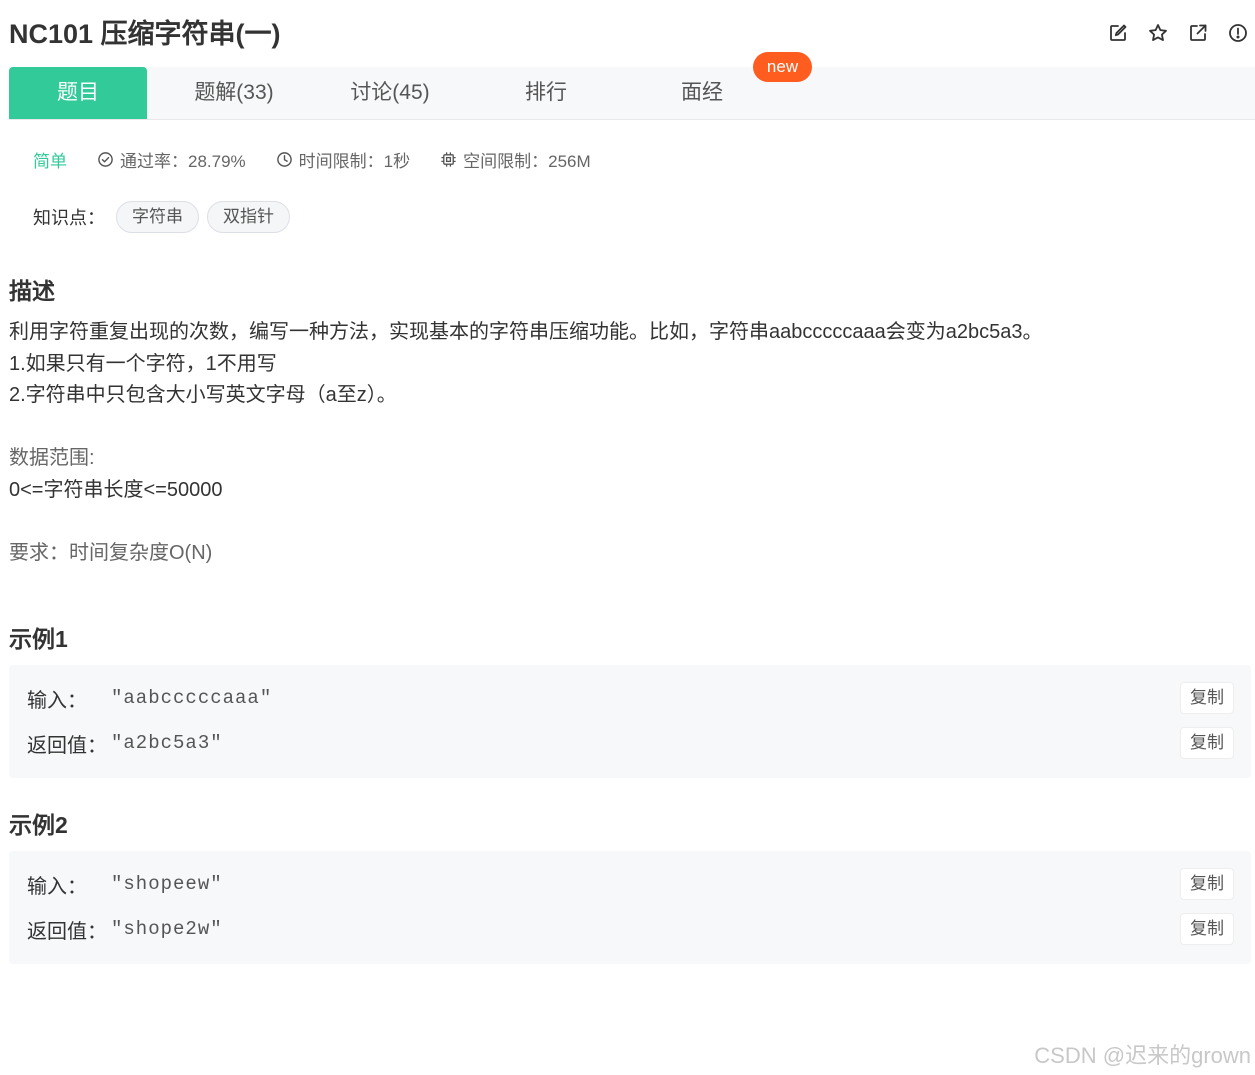  Describe the element at coordinates (50, 161) in the screenshot. I see `difficulty-badge: 简单` at that location.